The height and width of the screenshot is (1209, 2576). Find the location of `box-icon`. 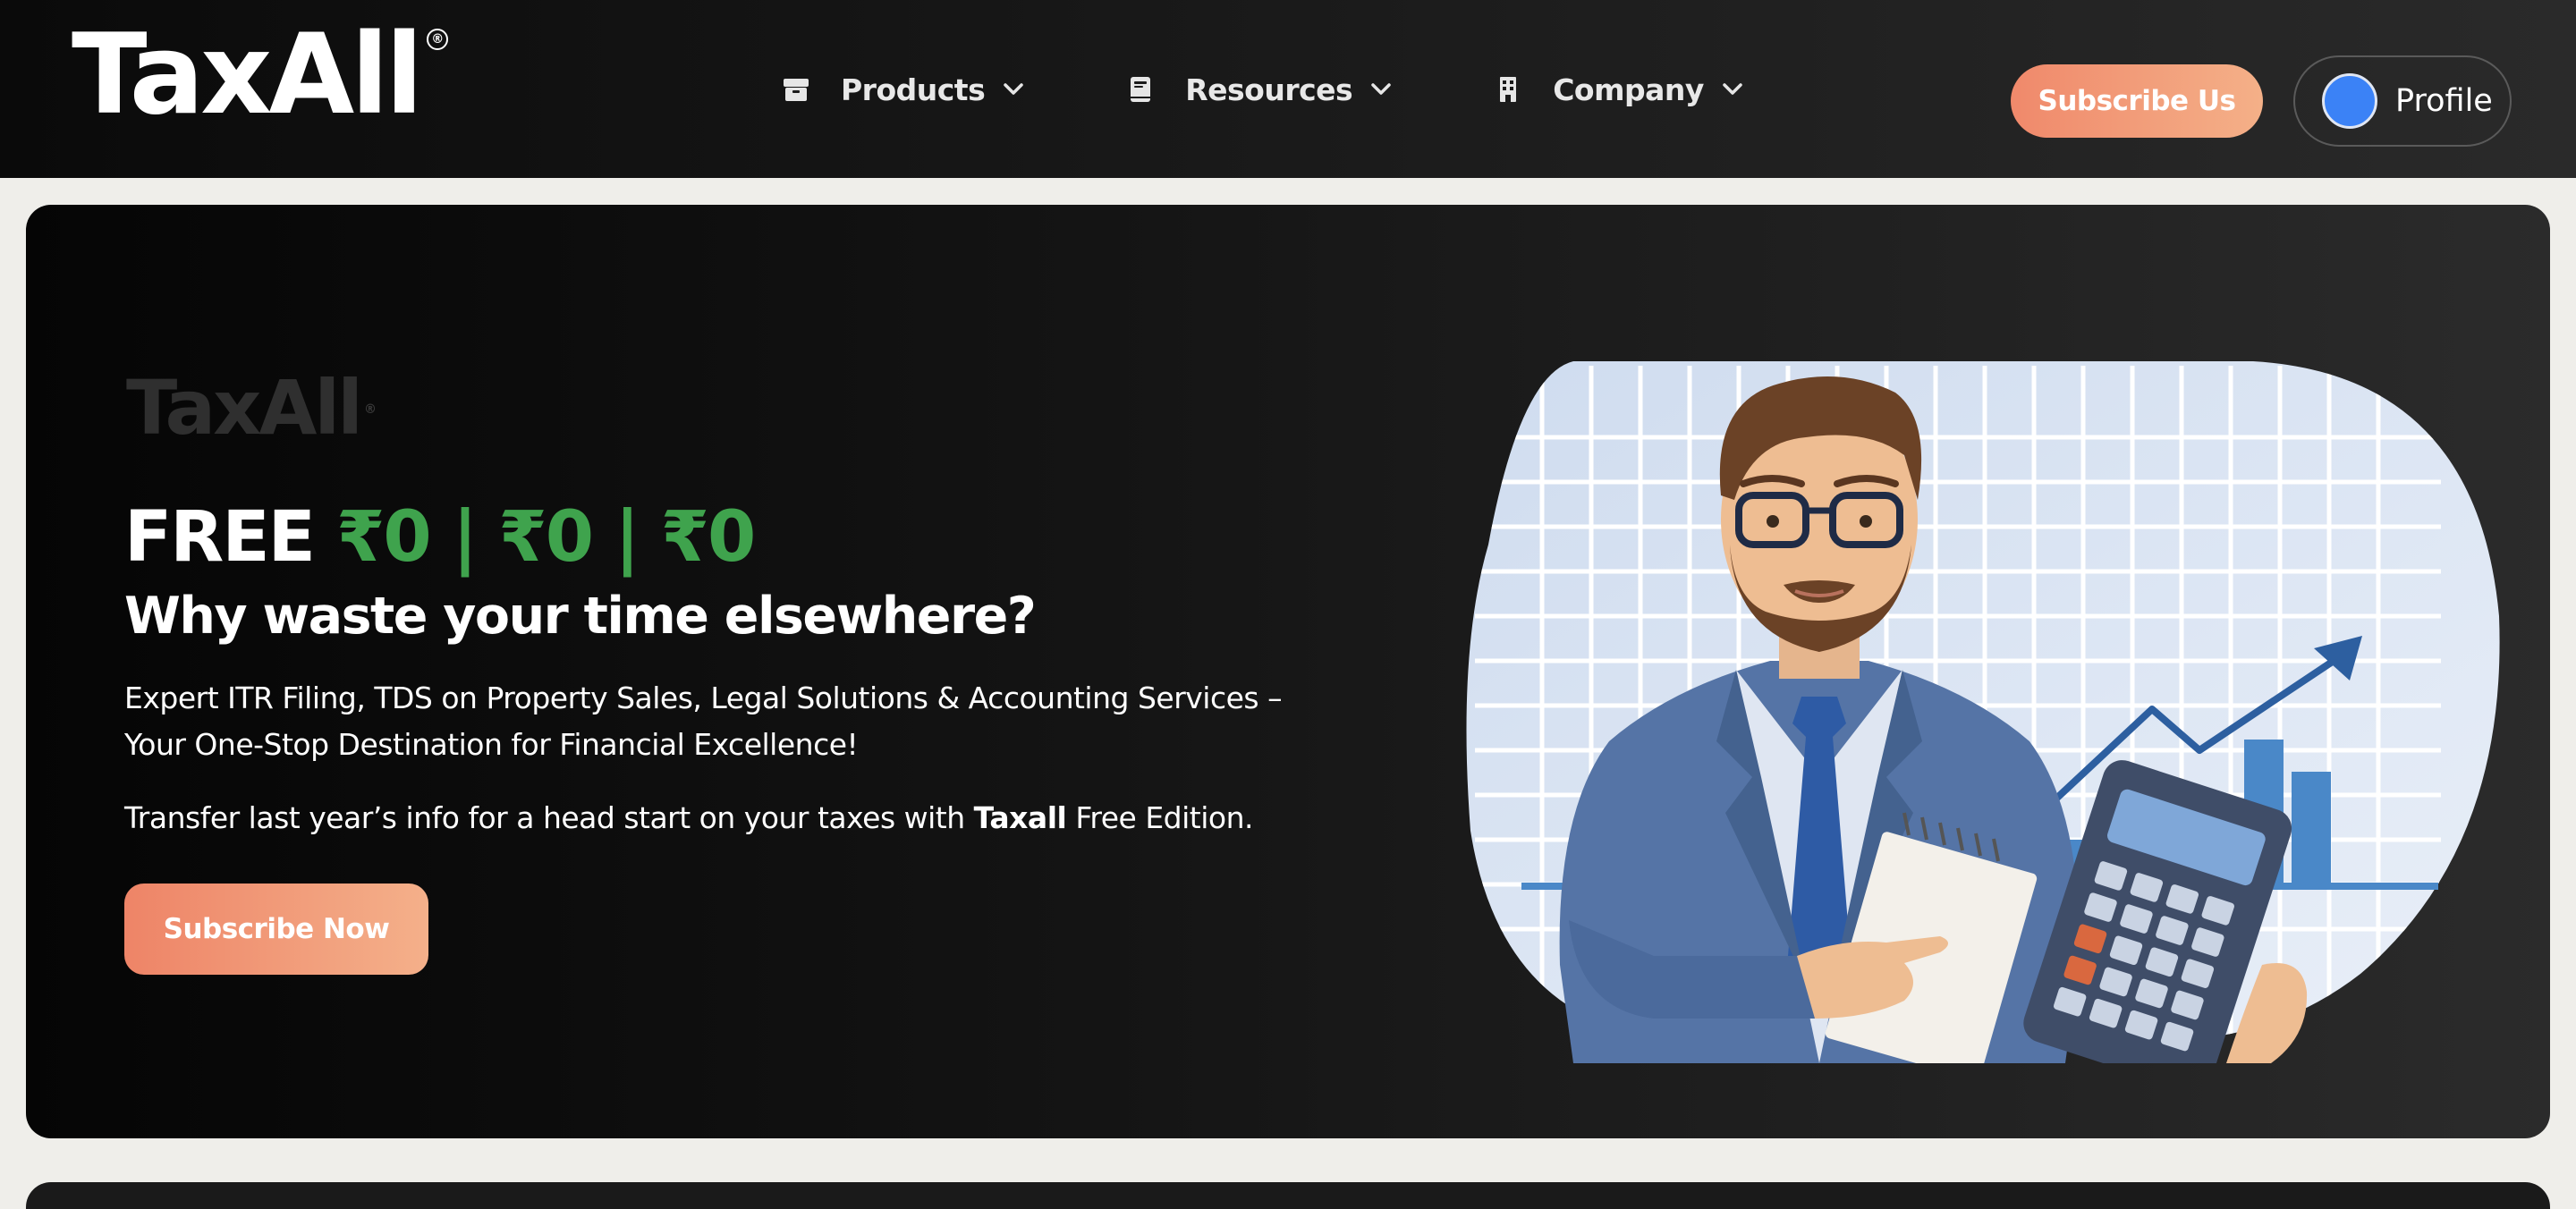

box-icon is located at coordinates (796, 89).